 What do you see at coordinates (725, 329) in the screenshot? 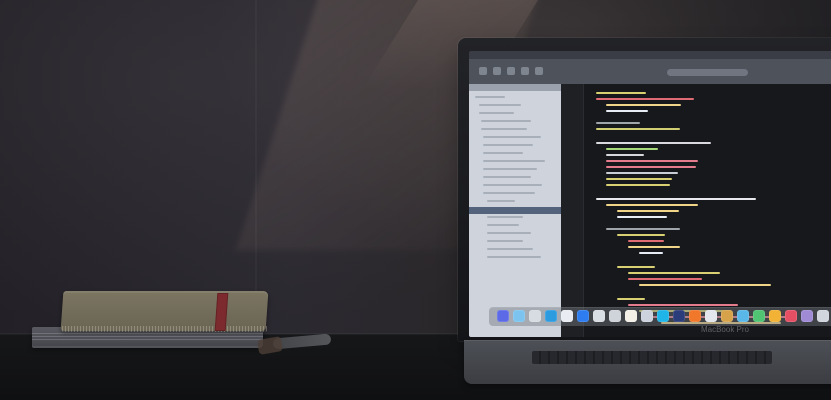
I see `laptop-brand-label: MacBook Pro` at bounding box center [725, 329].